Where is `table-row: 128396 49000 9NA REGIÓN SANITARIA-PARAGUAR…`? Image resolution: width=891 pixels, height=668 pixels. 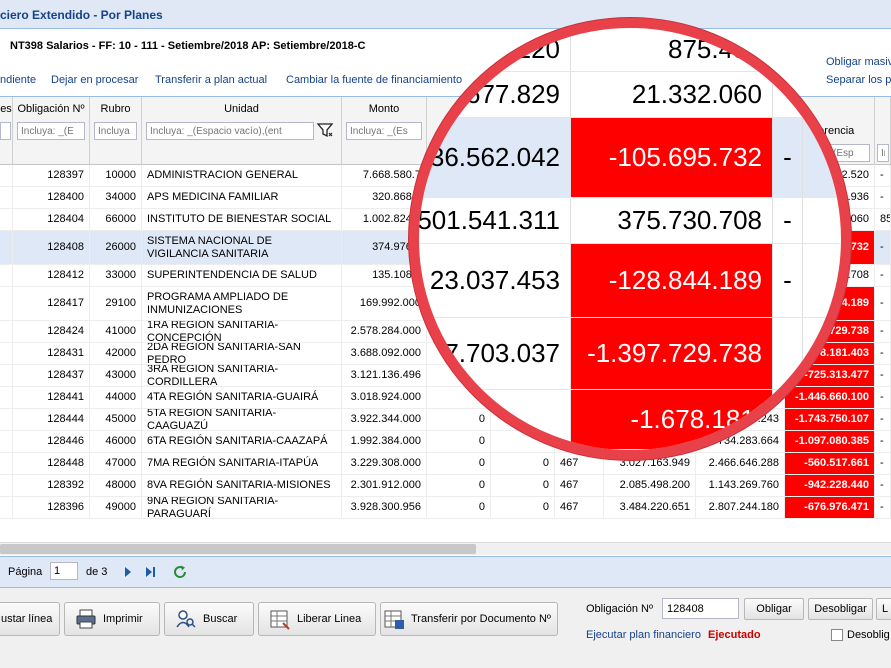 table-row: 128396 49000 9NA REGIÓN SANITARIA-PARAGUAR… is located at coordinates (445, 508).